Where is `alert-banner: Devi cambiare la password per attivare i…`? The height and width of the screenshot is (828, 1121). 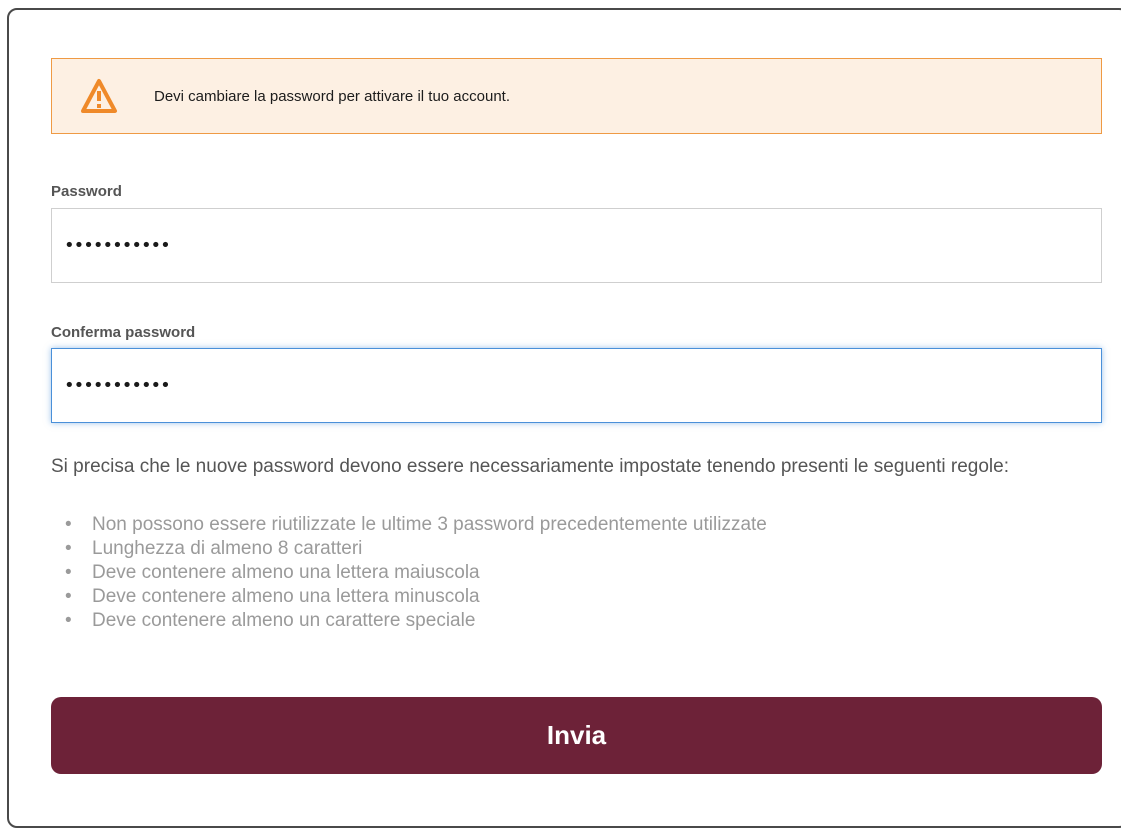 alert-banner: Devi cambiare la password per attivare i… is located at coordinates (576, 96).